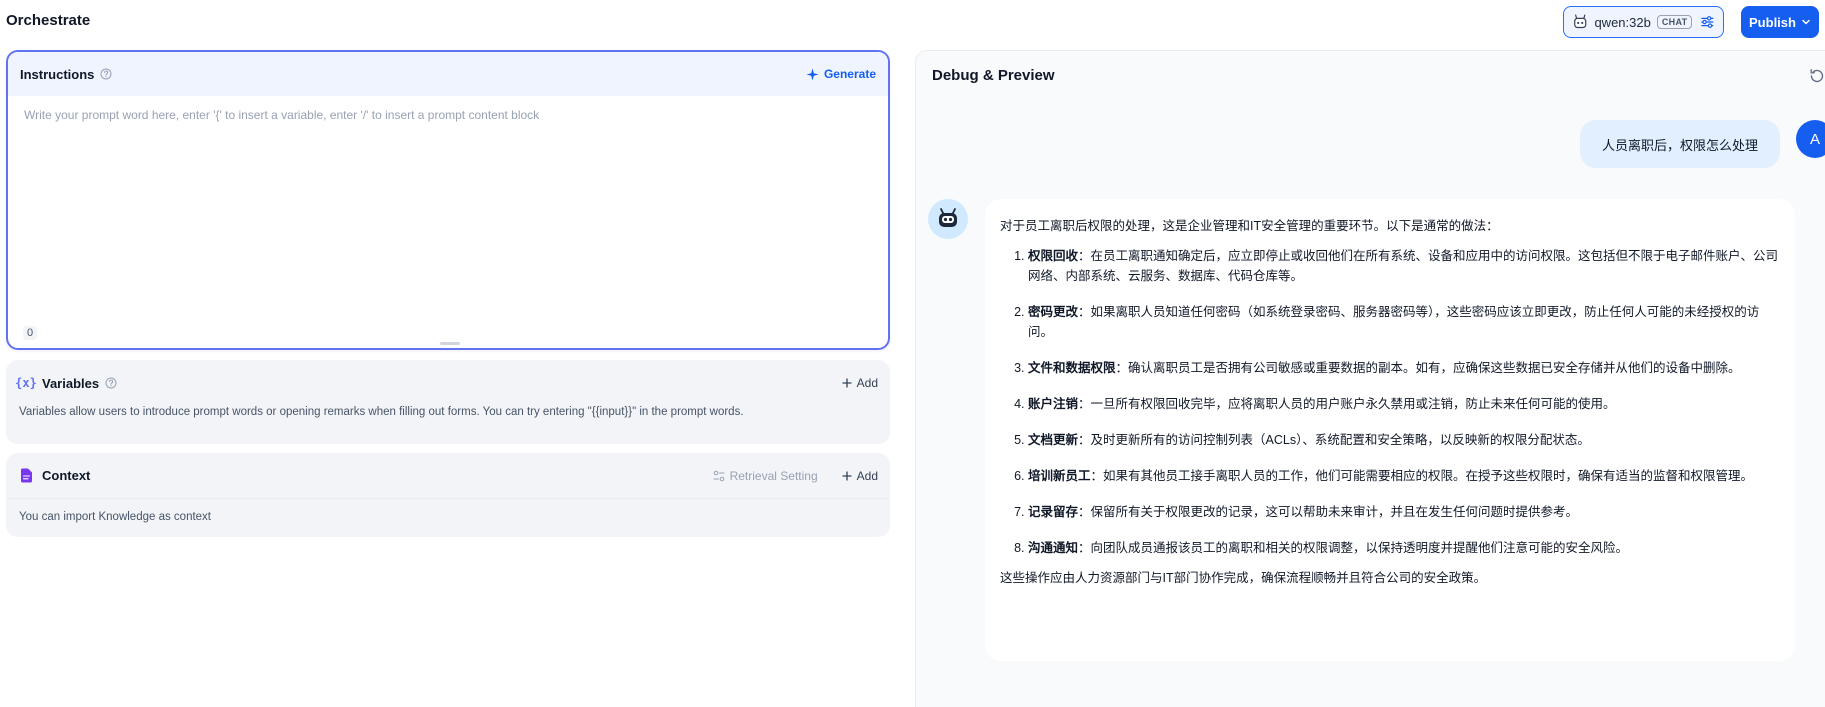 This screenshot has width=1825, height=707. What do you see at coordinates (26, 383) in the screenshot?
I see `variable-icon: {x}` at bounding box center [26, 383].